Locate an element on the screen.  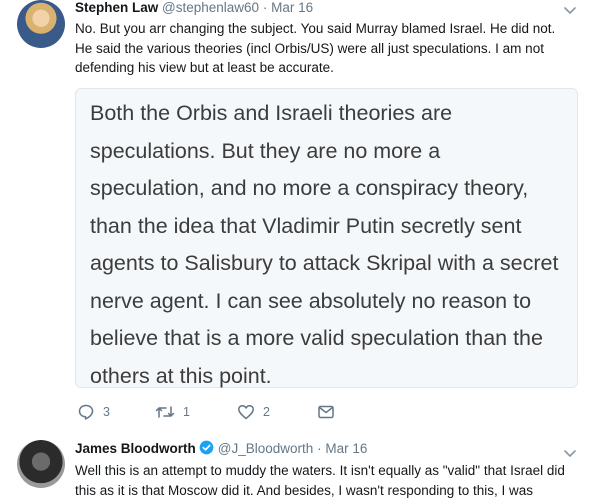
tweet-actions: 3 1 2 is located at coordinates (257, 412).